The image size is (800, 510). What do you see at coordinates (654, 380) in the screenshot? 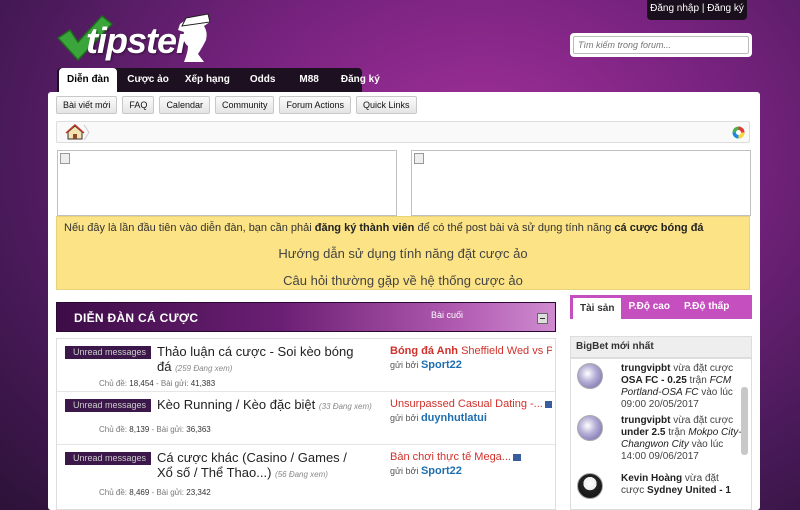
I see `bet-pick: OSA FC - 0.25` at bounding box center [654, 380].